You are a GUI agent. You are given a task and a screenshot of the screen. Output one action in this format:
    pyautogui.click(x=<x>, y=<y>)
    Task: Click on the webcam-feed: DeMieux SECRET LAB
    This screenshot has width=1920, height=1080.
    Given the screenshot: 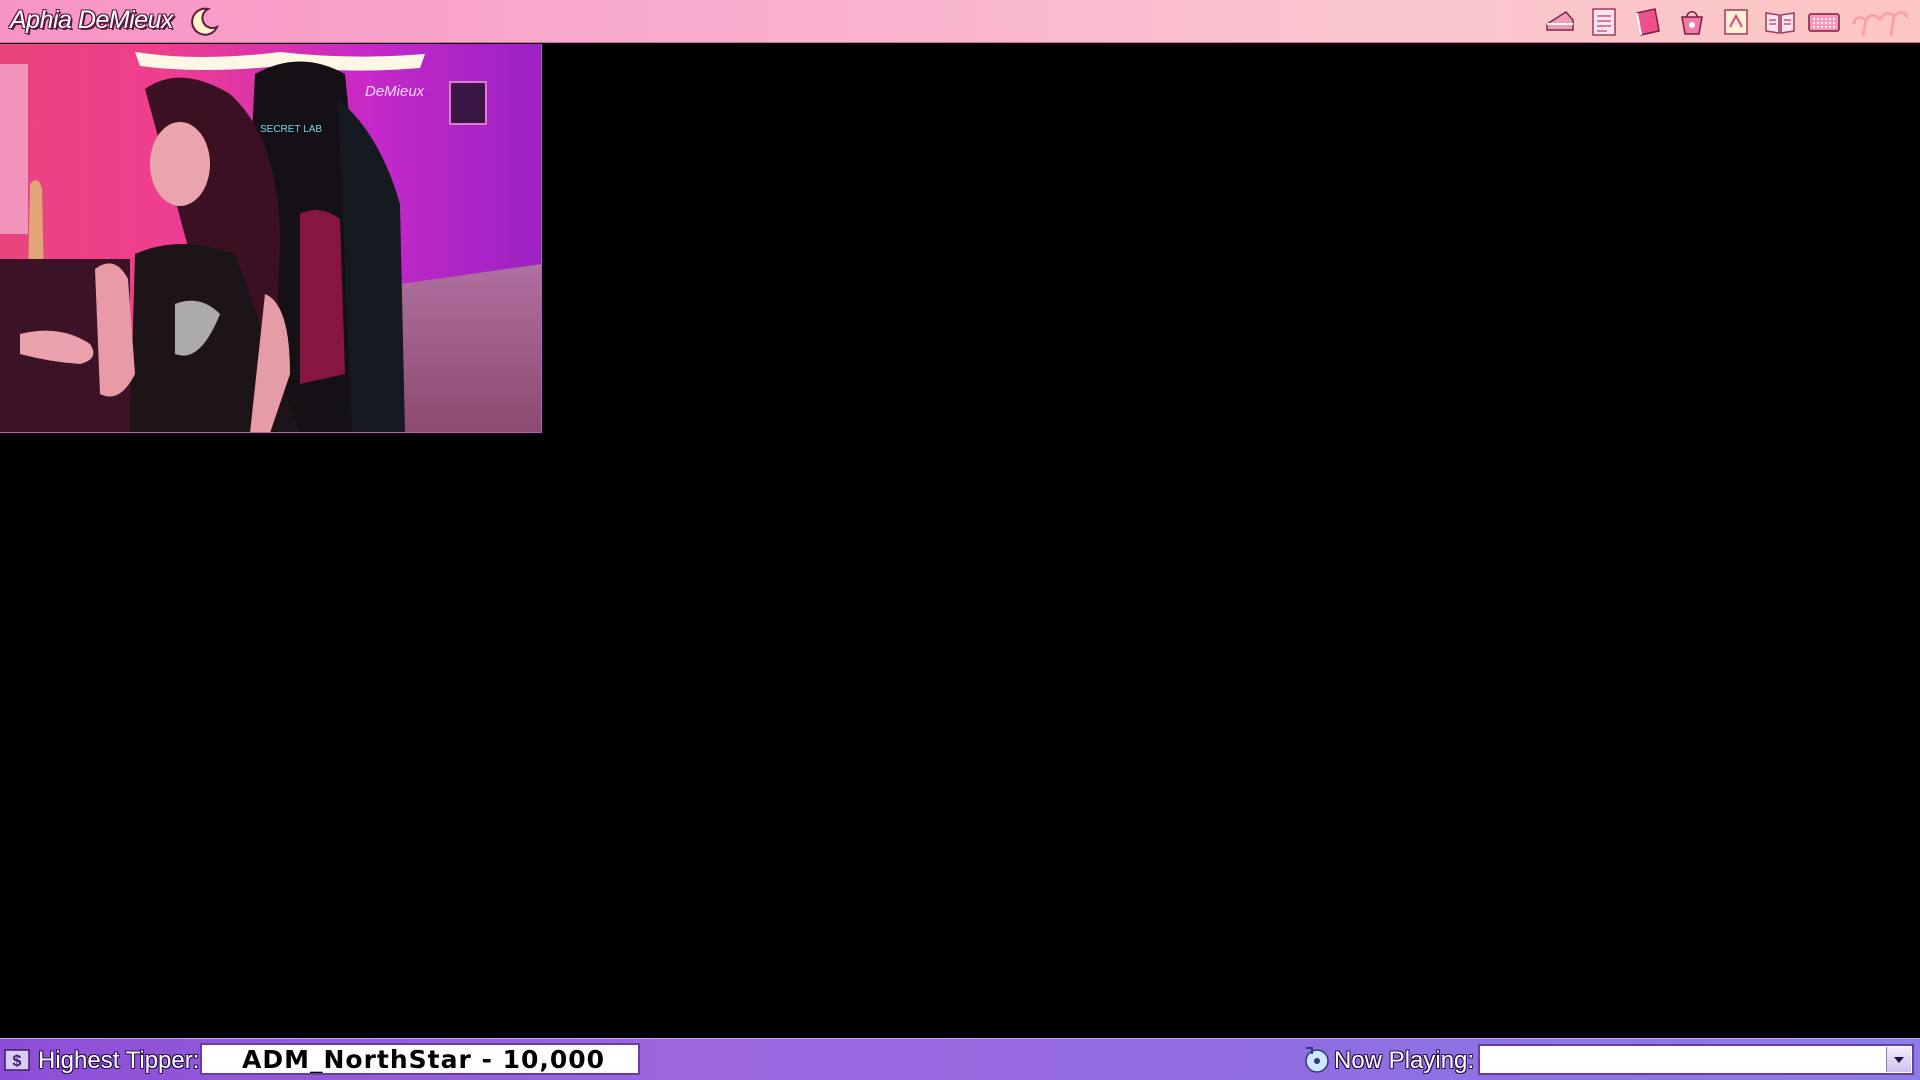 What is the action you would take?
    pyautogui.click(x=271, y=238)
    